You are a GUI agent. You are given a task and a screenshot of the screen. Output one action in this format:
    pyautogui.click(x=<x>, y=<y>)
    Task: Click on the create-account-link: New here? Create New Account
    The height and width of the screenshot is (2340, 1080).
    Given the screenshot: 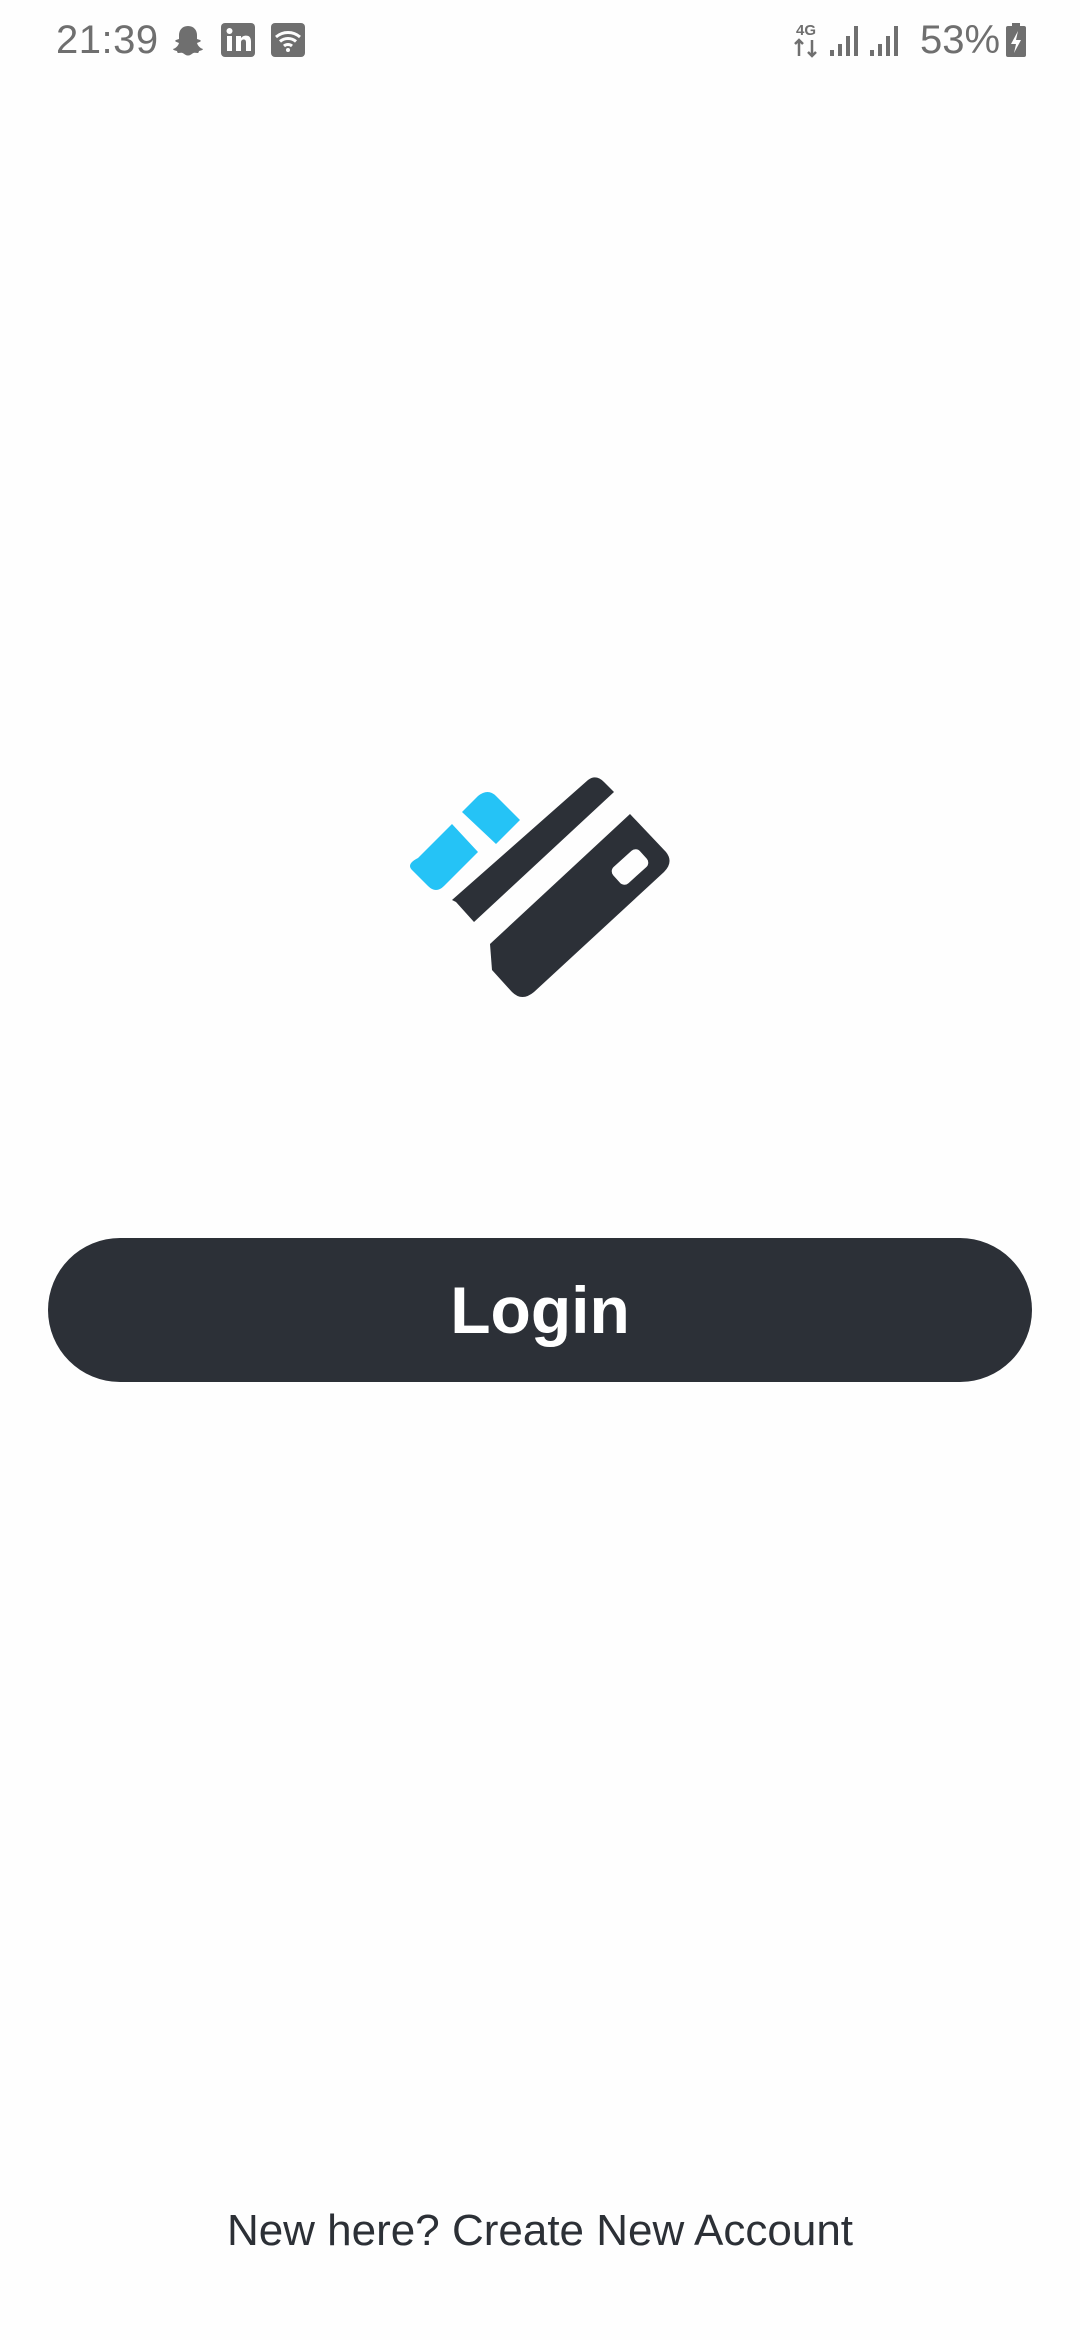 What is the action you would take?
    pyautogui.click(x=540, y=2231)
    